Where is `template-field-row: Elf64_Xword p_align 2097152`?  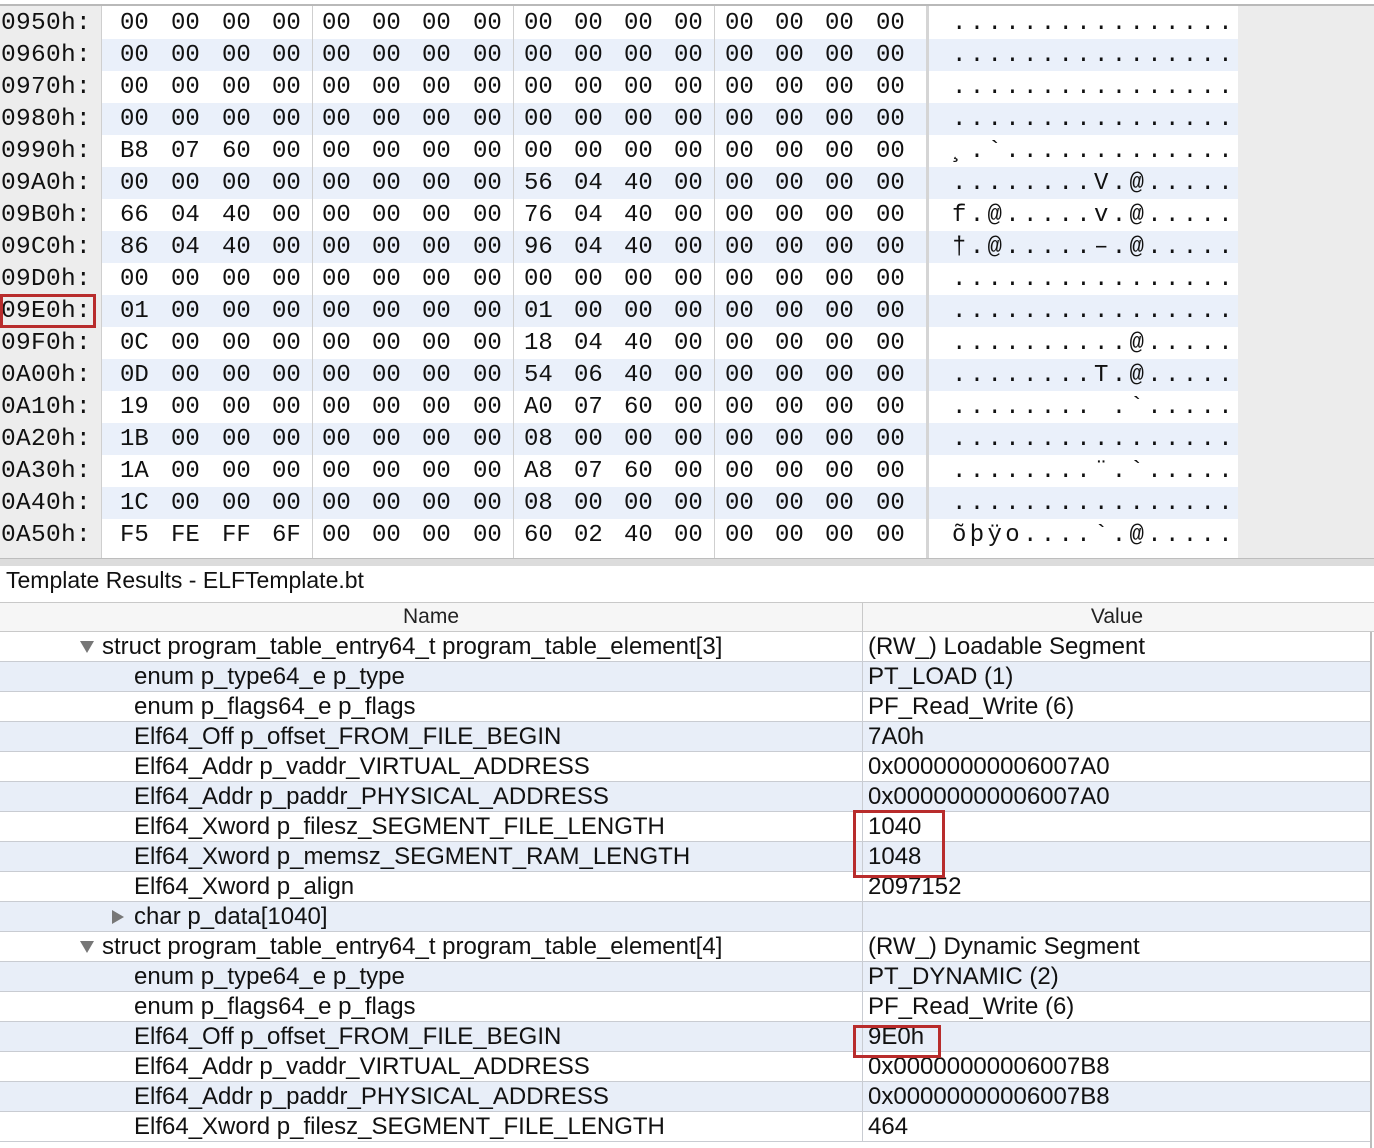
template-field-row: Elf64_Xword p_align 2097152 is located at coordinates (685, 887).